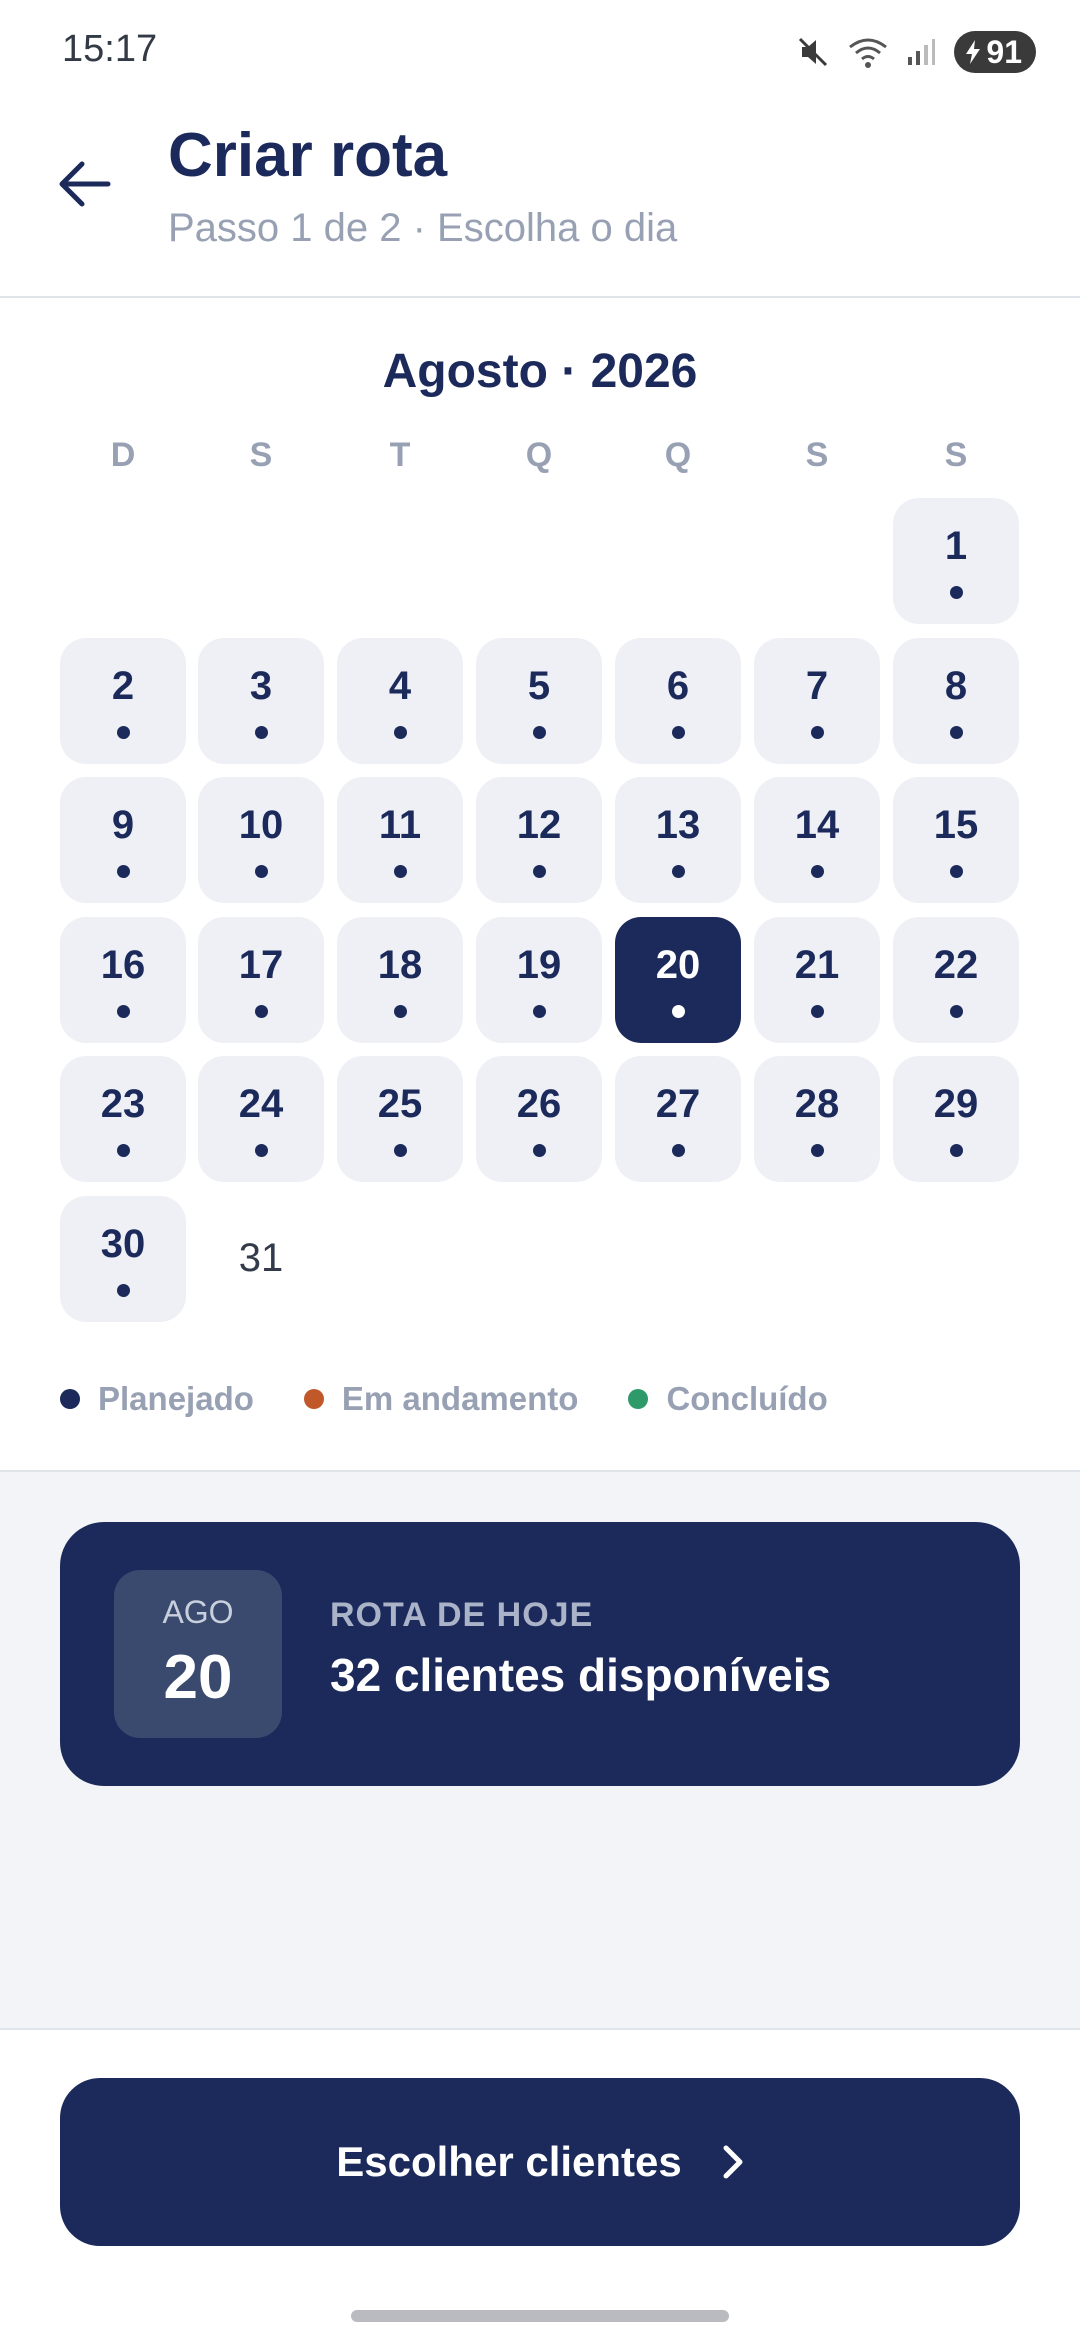 The image size is (1080, 2340). I want to click on calendar-day: 6, so click(678, 700).